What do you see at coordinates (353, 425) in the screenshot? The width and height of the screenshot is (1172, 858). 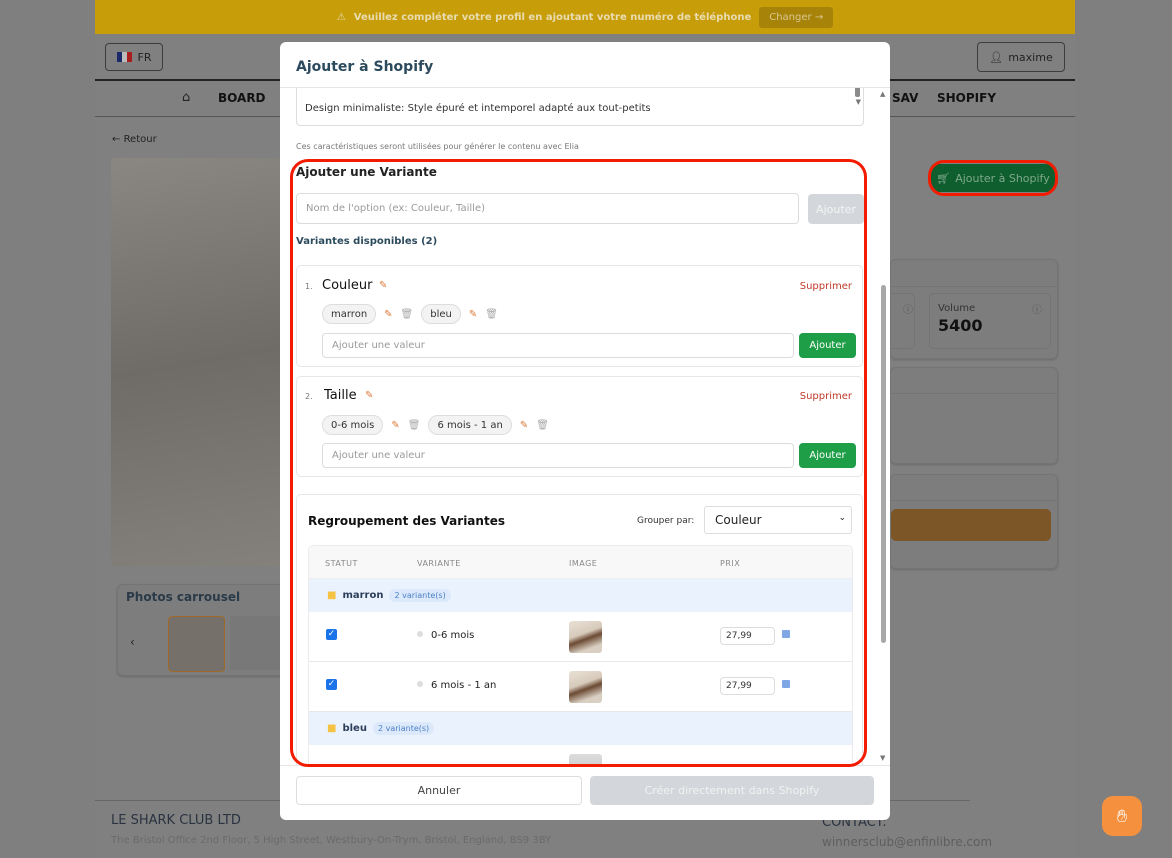 I see `value-chip: 0-6 mois` at bounding box center [353, 425].